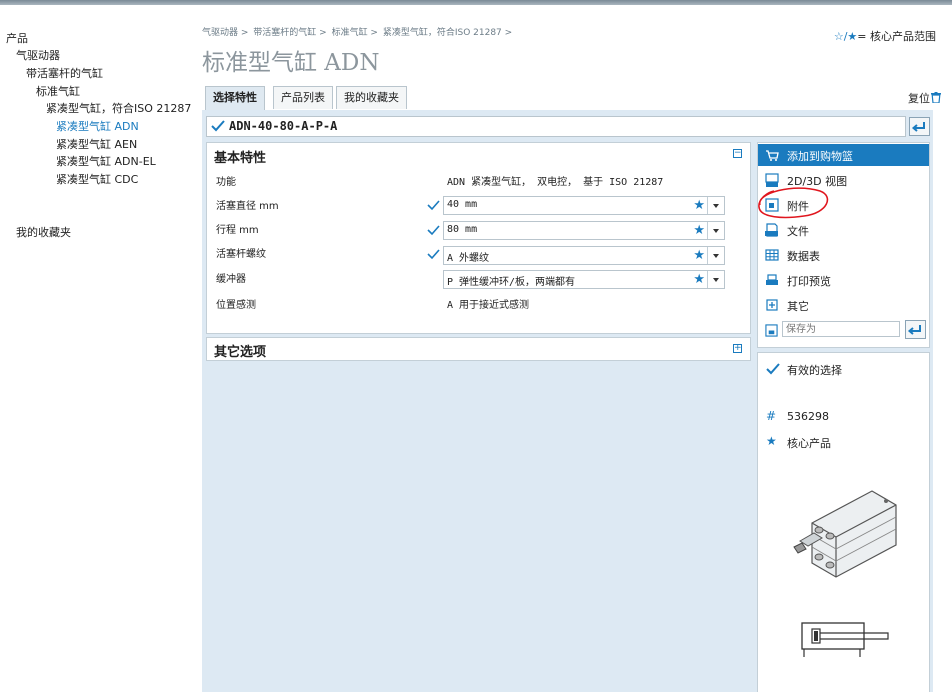 This screenshot has width=952, height=692. What do you see at coordinates (106, 161) in the screenshot?
I see `tree-item-adn-el: 紧凑型气缸 ADN-EL` at bounding box center [106, 161].